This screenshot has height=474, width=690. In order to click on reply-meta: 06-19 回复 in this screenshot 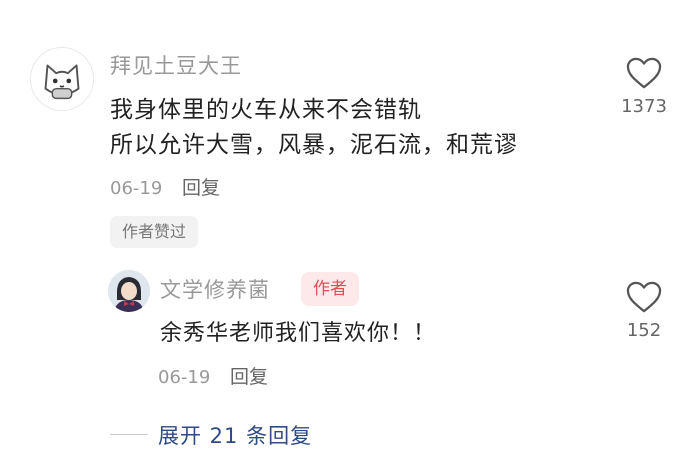, I will do `click(213, 375)`.